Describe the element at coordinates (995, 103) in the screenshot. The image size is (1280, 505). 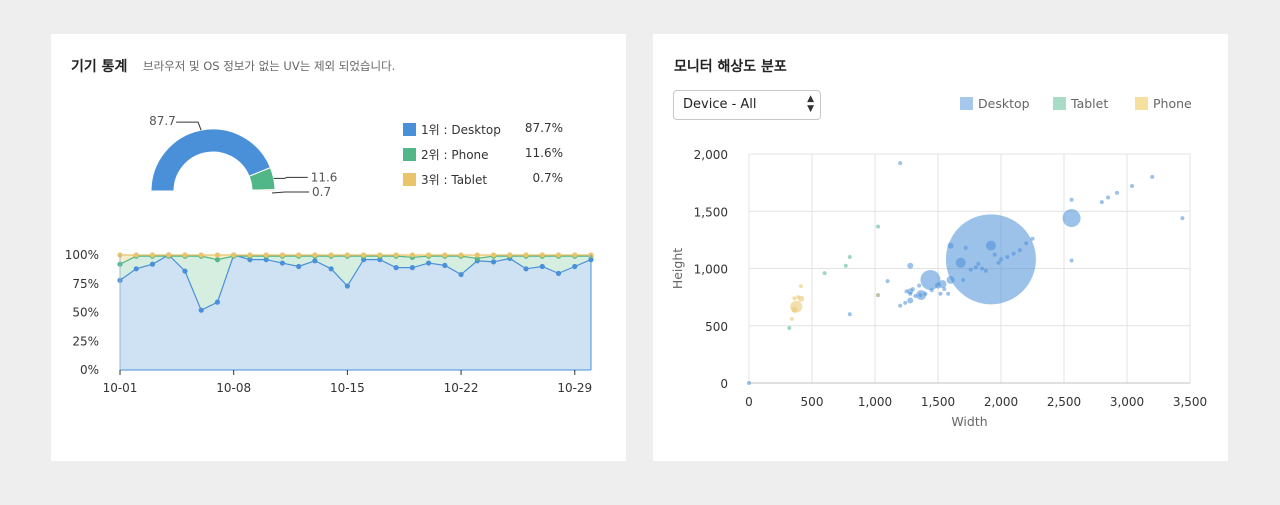
I see `scatter-legend-desktop: Desktop` at that location.